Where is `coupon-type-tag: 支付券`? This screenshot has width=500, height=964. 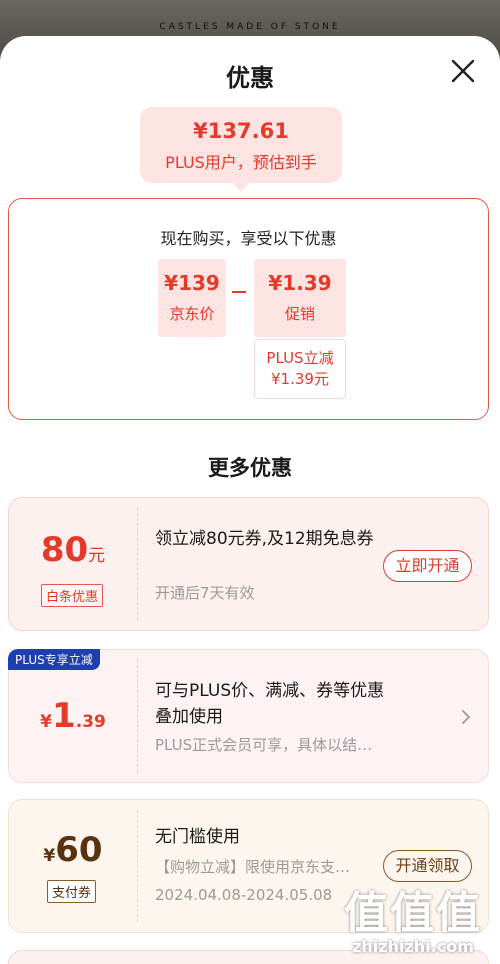
coupon-type-tag: 支付券 is located at coordinates (72, 891).